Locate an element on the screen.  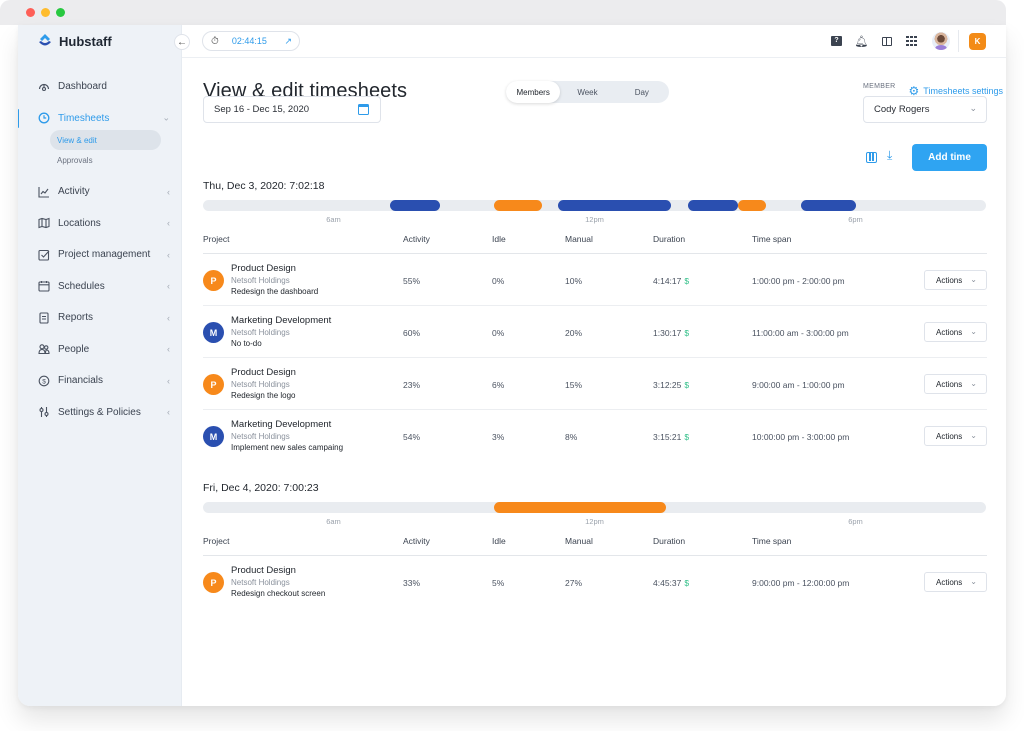
cell-manual: 15% is located at coordinates (573, 385).